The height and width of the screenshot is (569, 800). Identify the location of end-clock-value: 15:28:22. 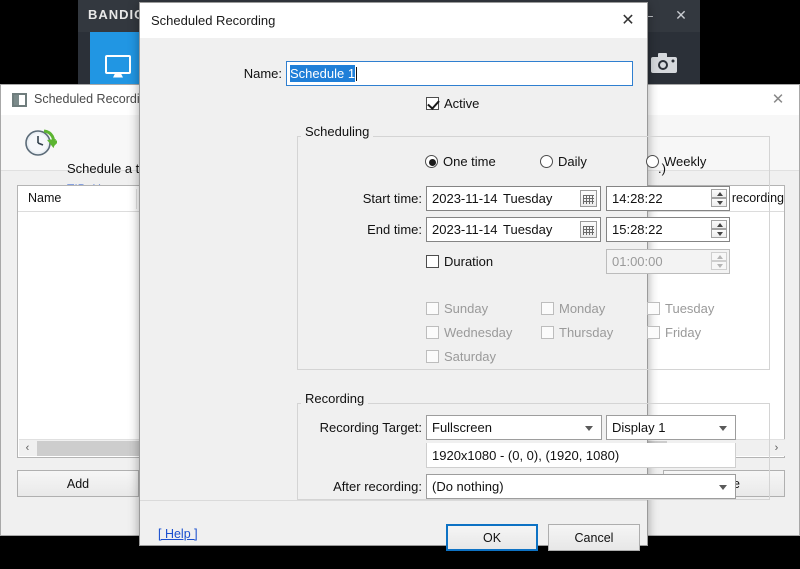
(637, 229).